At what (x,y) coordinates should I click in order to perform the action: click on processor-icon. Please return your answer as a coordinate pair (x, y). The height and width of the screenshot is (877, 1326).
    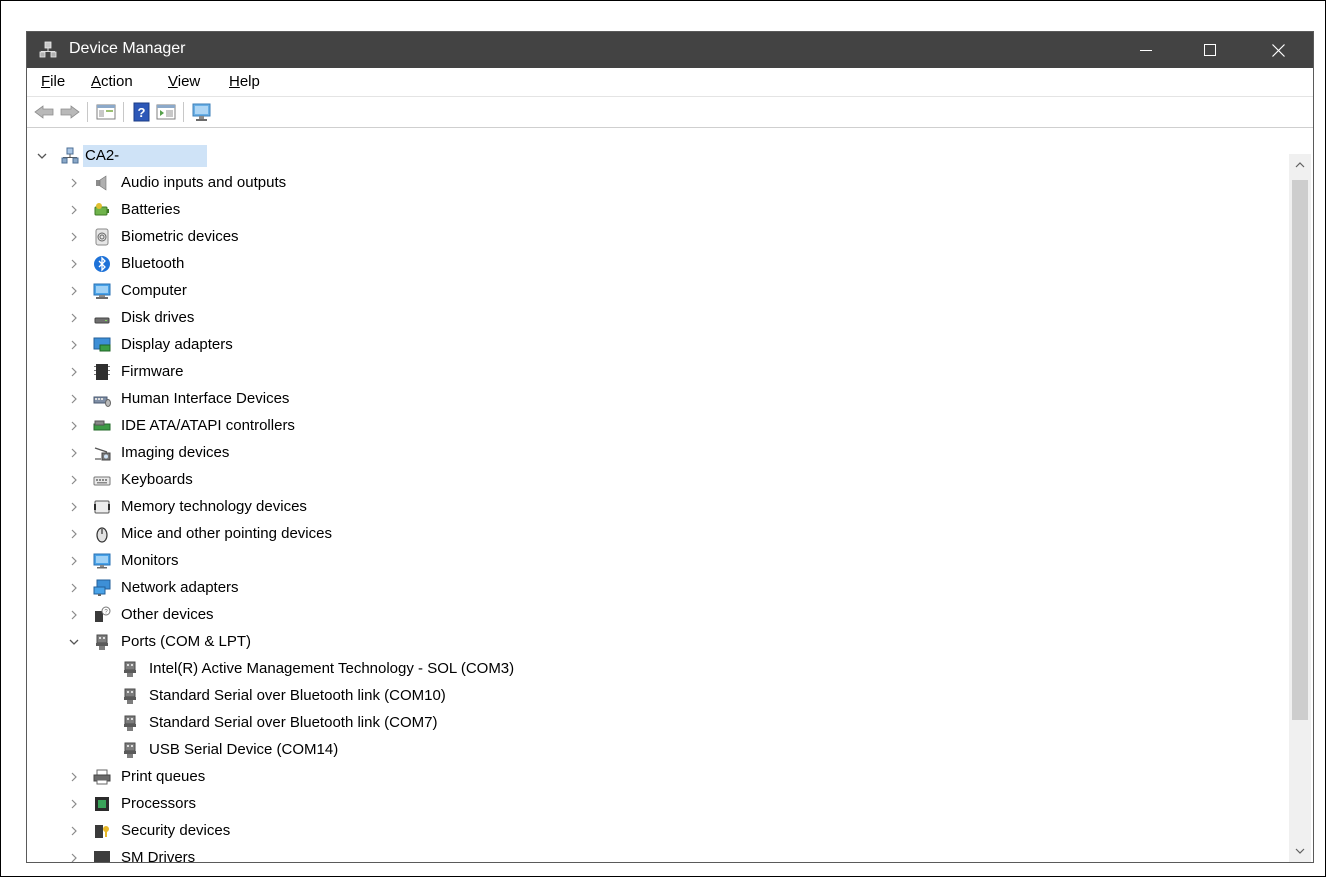
    Looking at the image, I should click on (102, 804).